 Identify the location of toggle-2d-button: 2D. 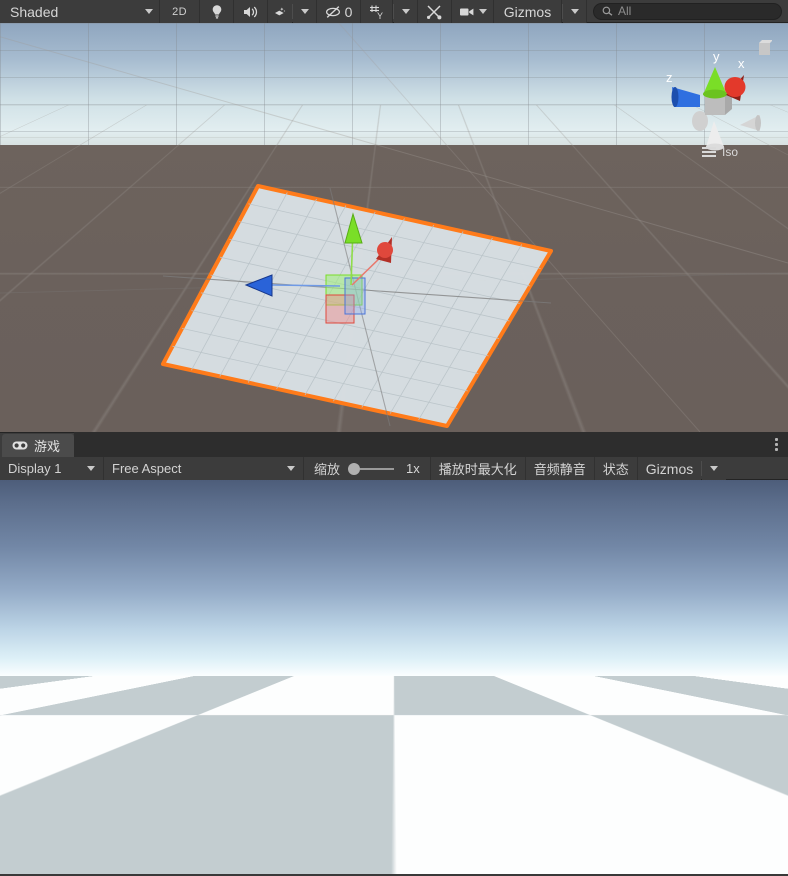
(180, 11).